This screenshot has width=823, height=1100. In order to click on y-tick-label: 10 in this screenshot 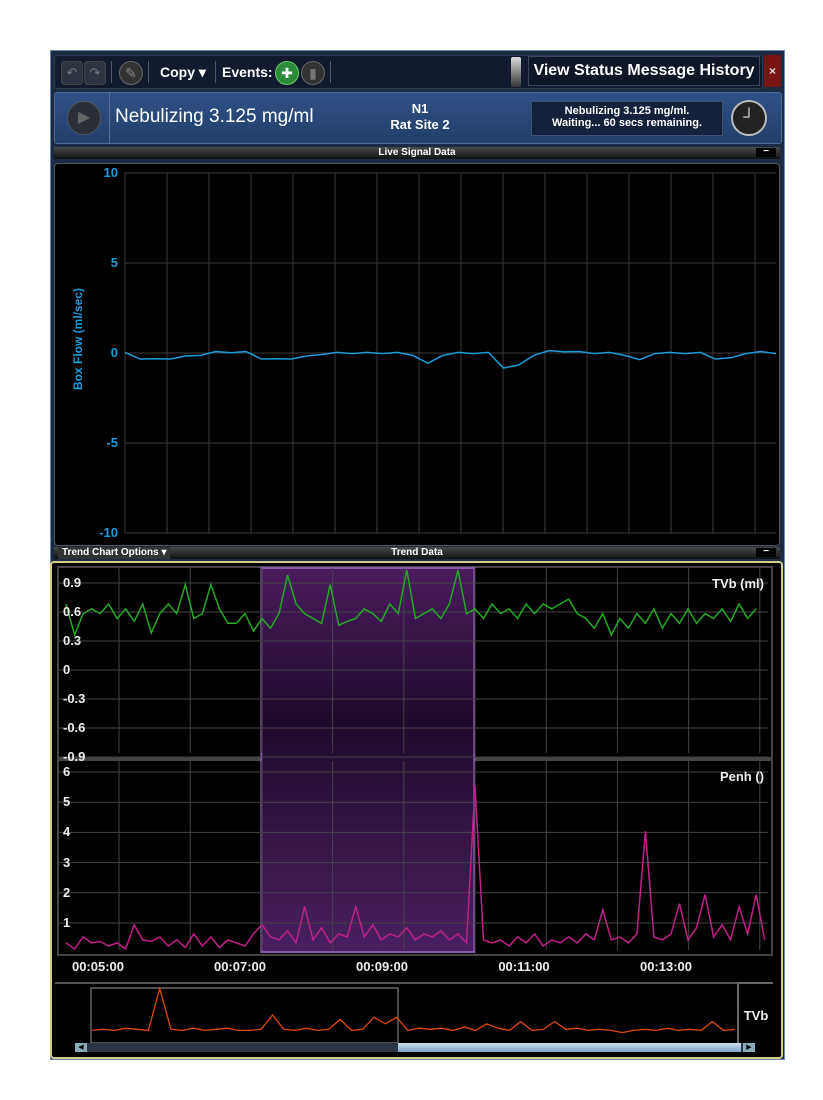, I will do `click(110, 172)`.